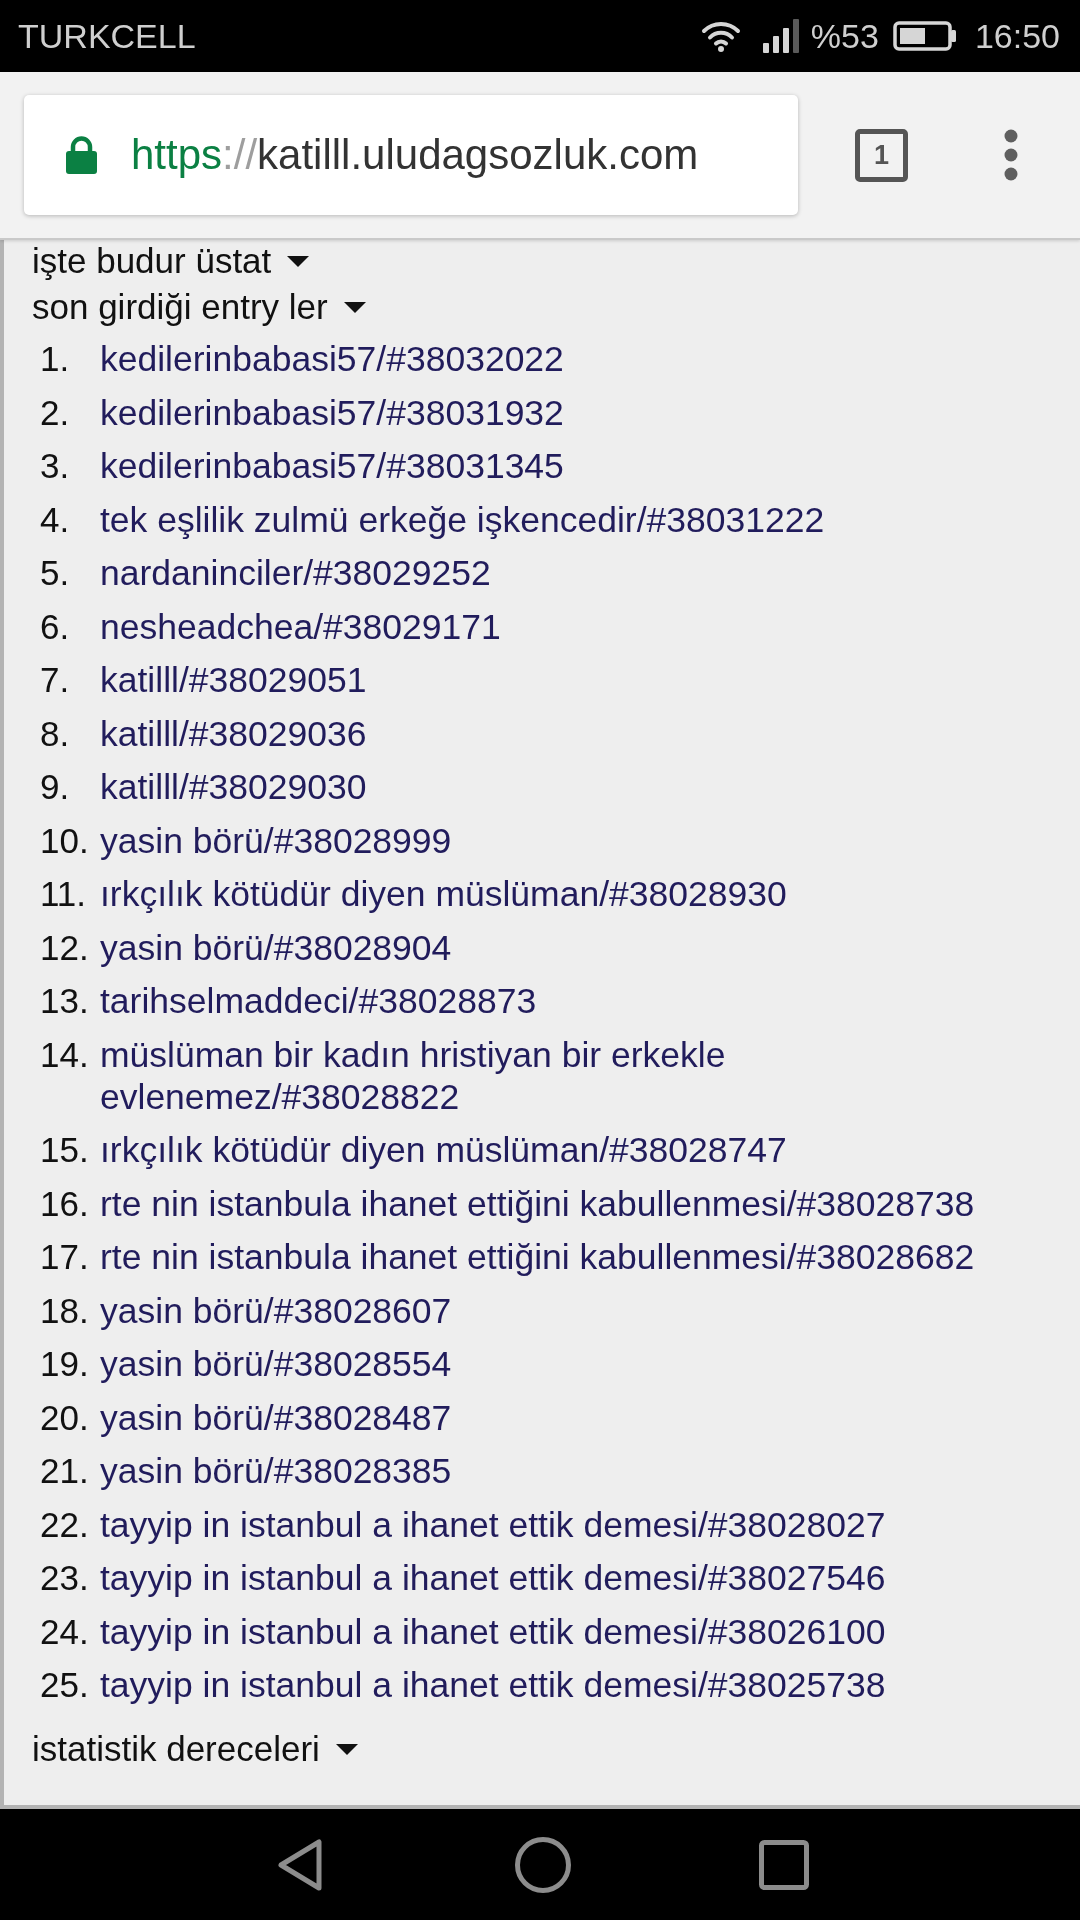 The height and width of the screenshot is (1920, 1080). What do you see at coordinates (55, 787) in the screenshot?
I see `list-number: 9.` at bounding box center [55, 787].